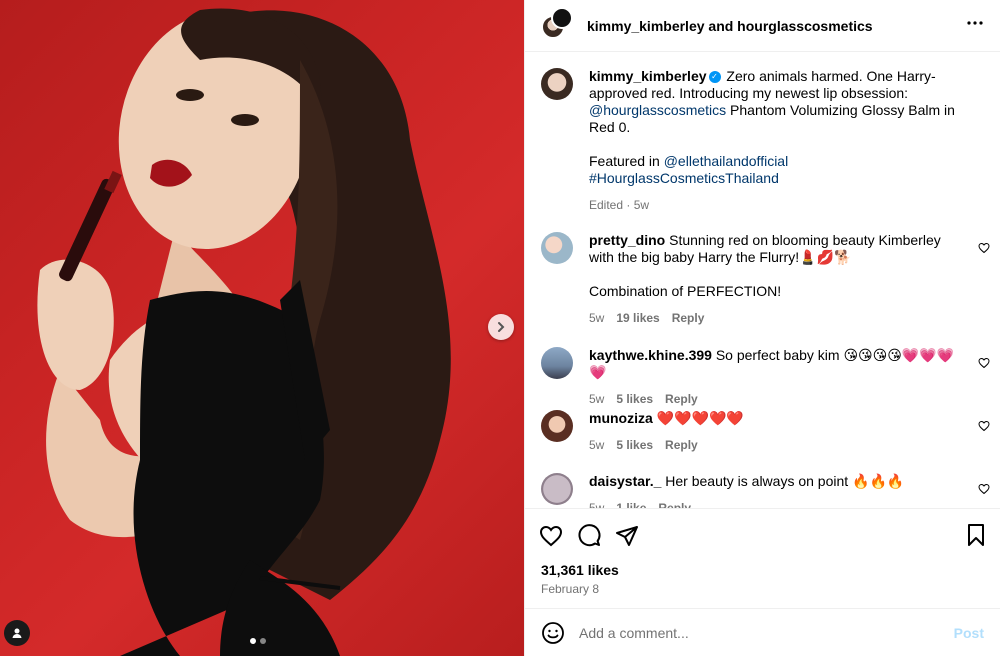 This screenshot has width=1000, height=656. I want to click on more-options-button, so click(975, 25).